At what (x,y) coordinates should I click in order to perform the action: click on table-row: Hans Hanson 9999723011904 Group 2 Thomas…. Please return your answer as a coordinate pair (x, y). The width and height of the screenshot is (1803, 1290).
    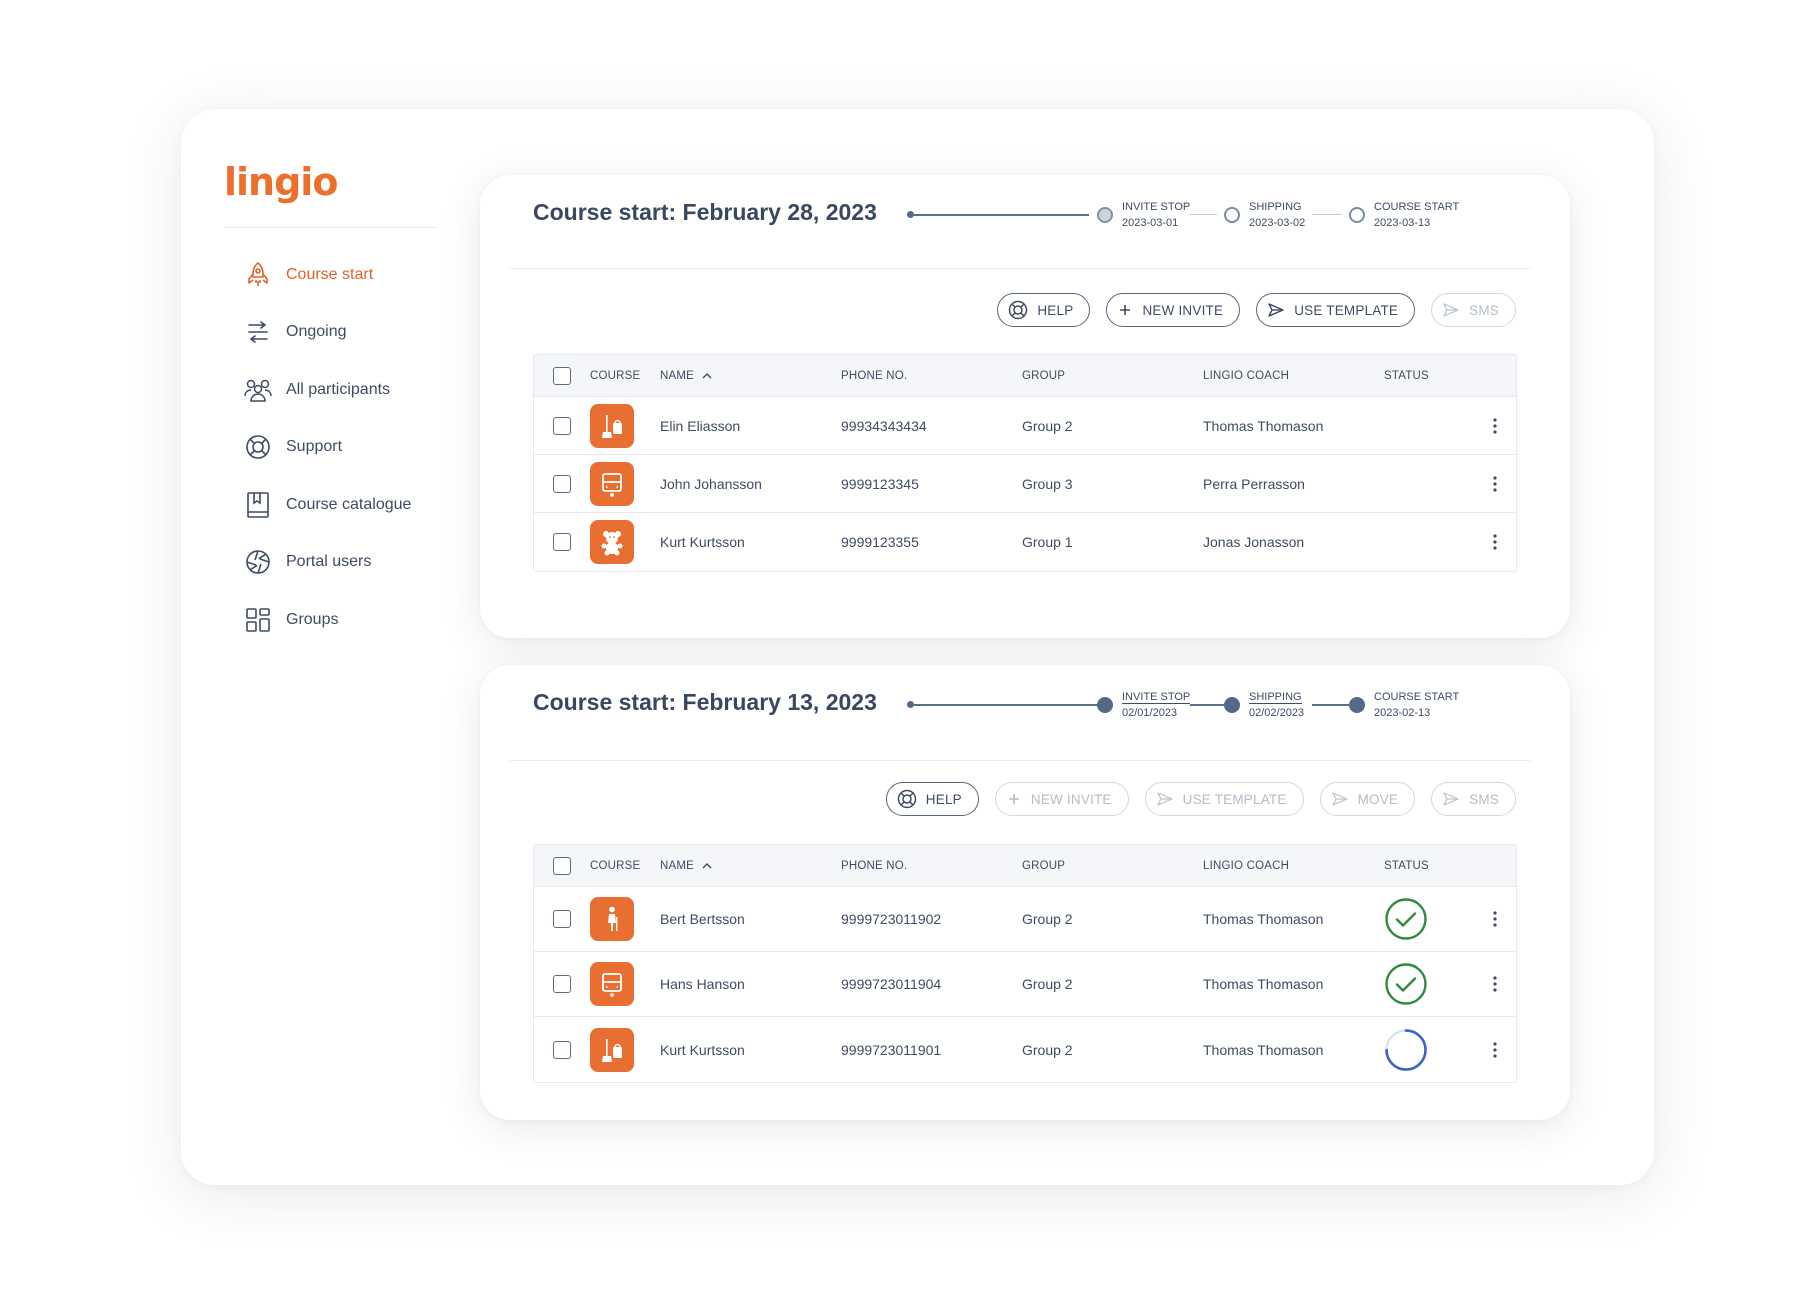
    Looking at the image, I should click on (1025, 984).